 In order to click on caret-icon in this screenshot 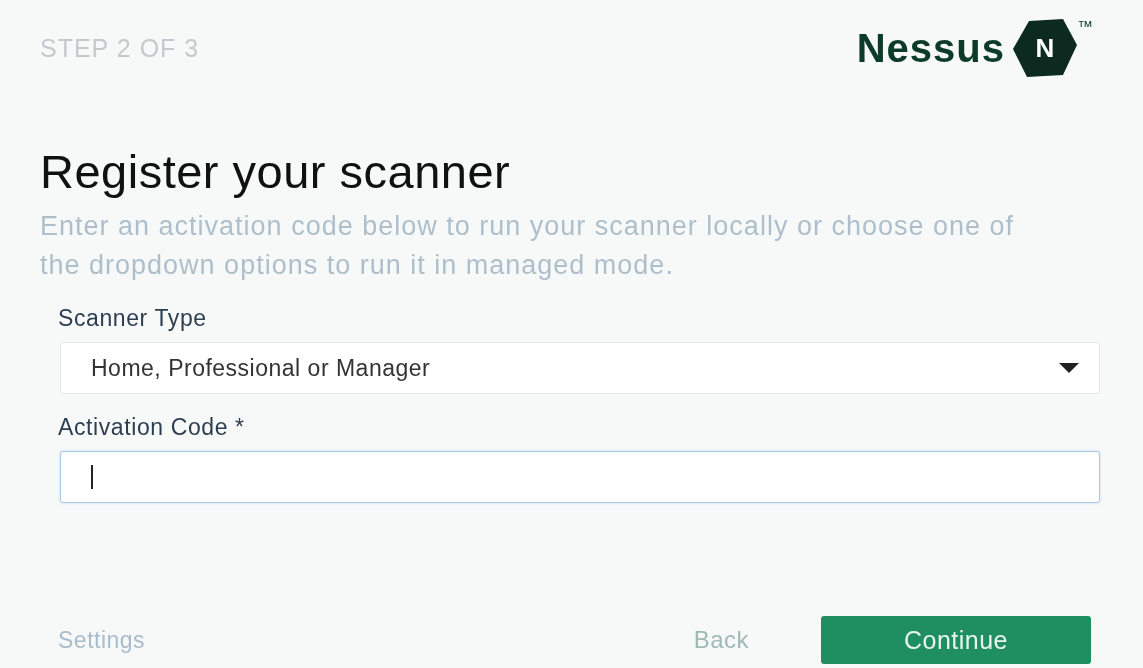, I will do `click(1069, 368)`.